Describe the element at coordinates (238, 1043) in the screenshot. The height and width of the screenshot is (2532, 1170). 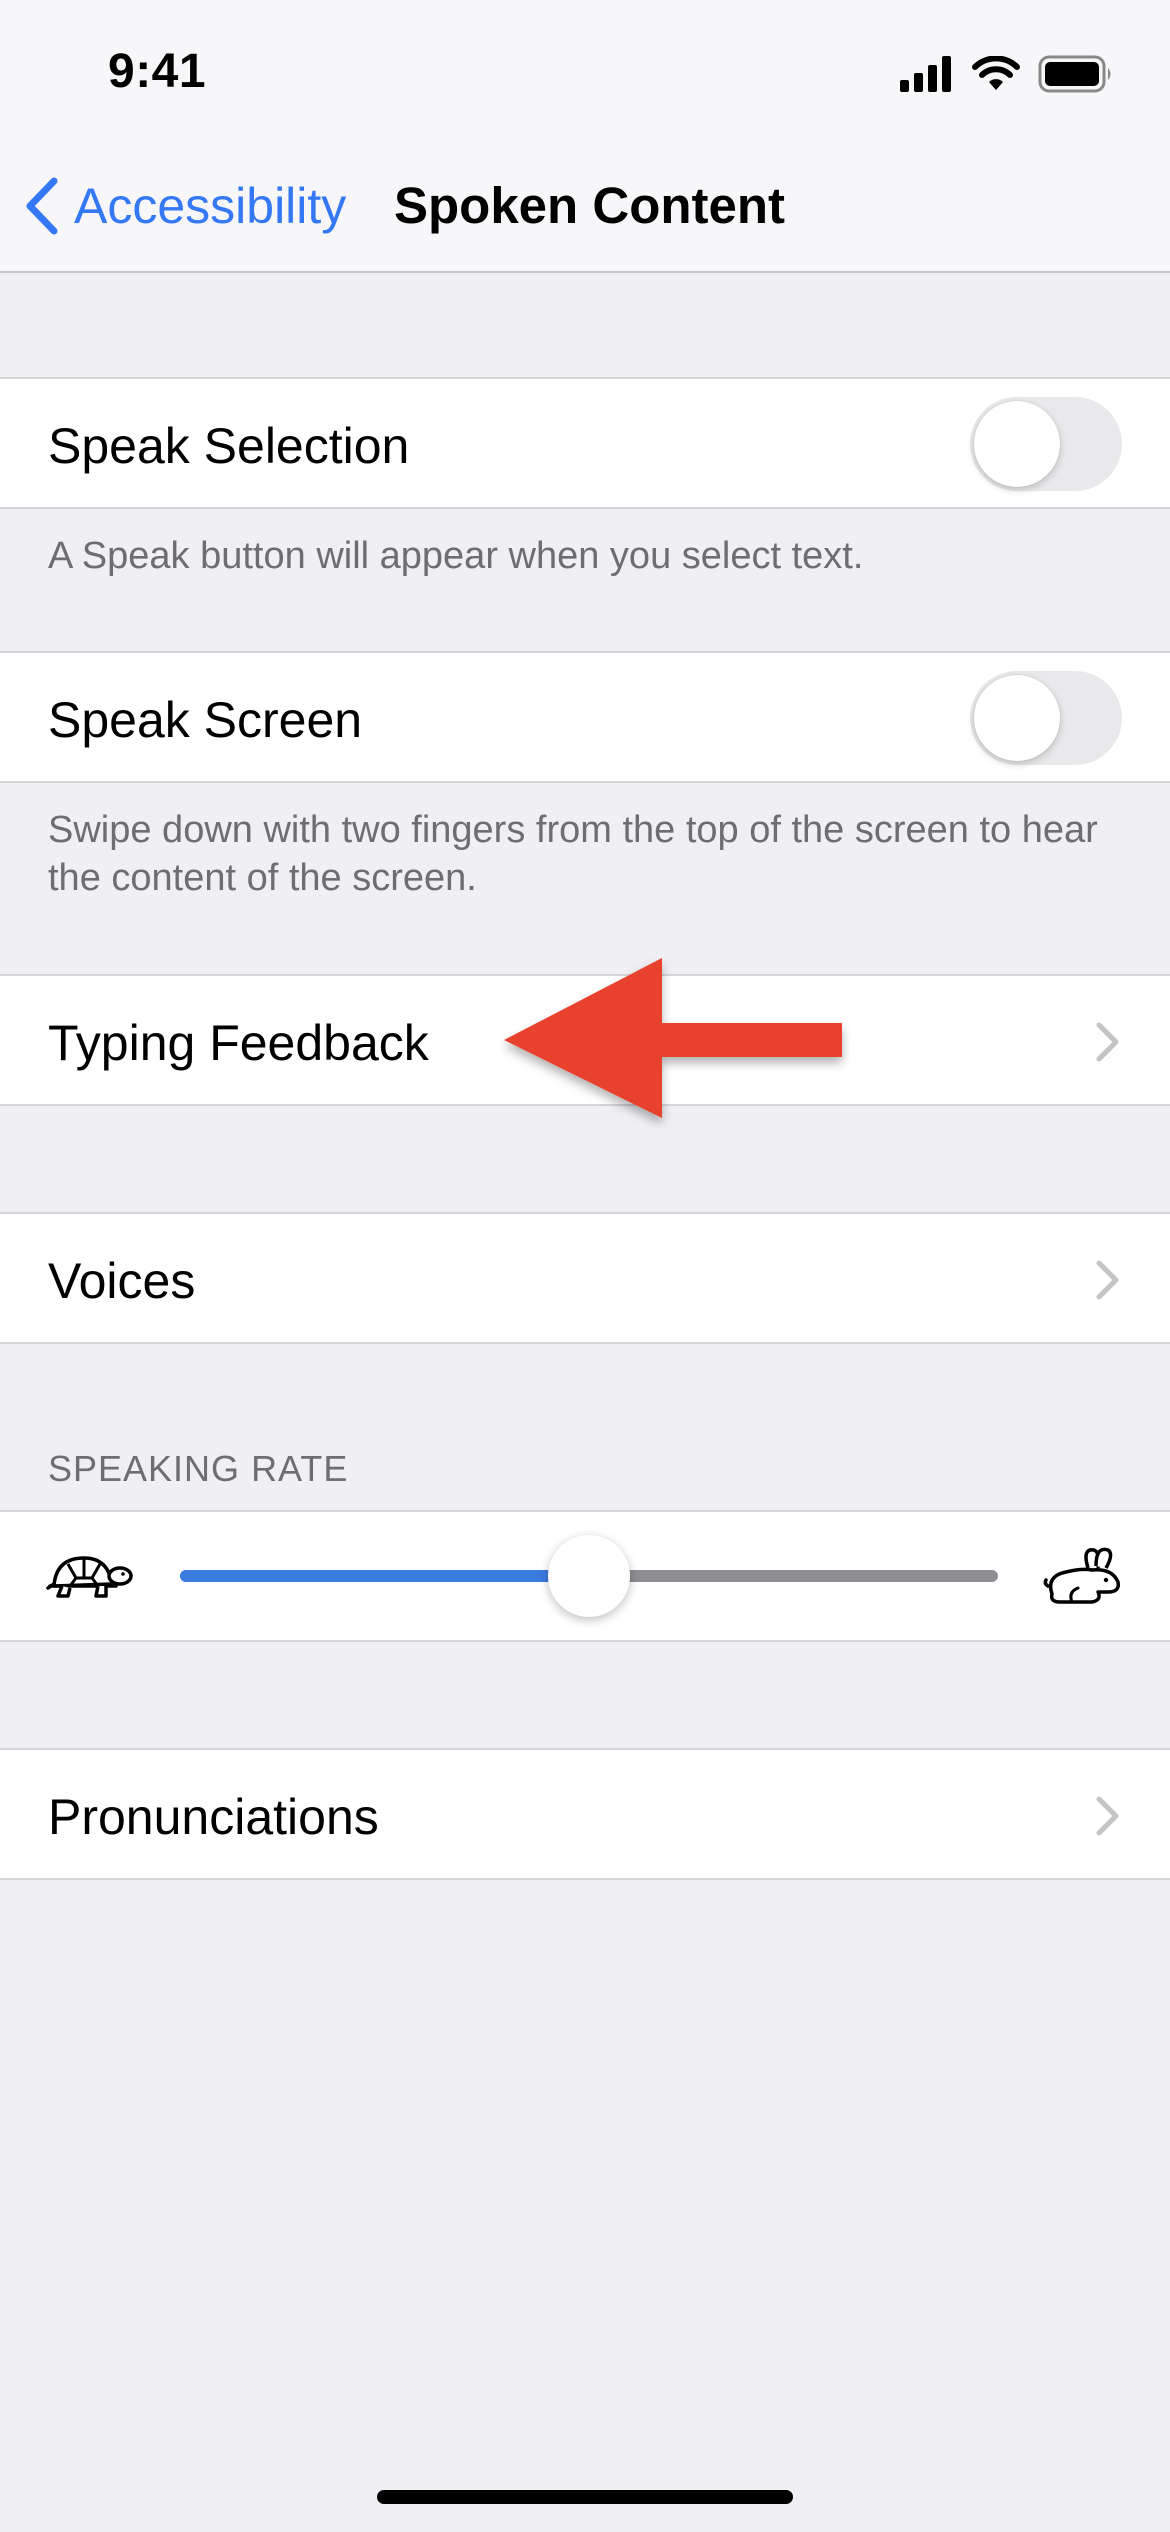
I see `typing-feedback-label: Typing Feedback` at that location.